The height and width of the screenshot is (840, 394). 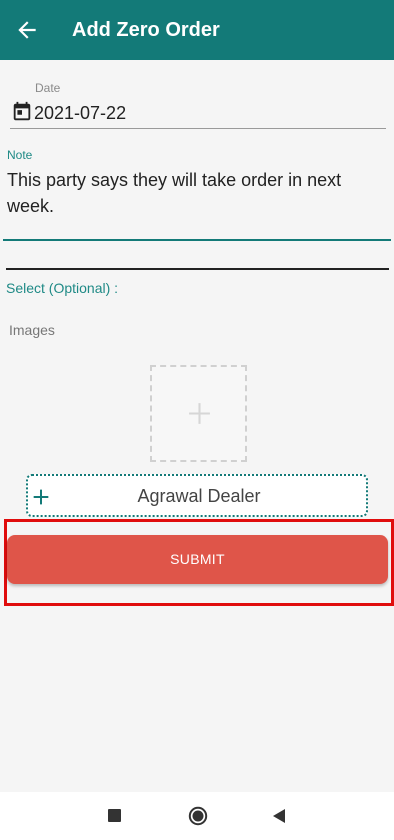 I want to click on images-label: Images, so click(x=32, y=330).